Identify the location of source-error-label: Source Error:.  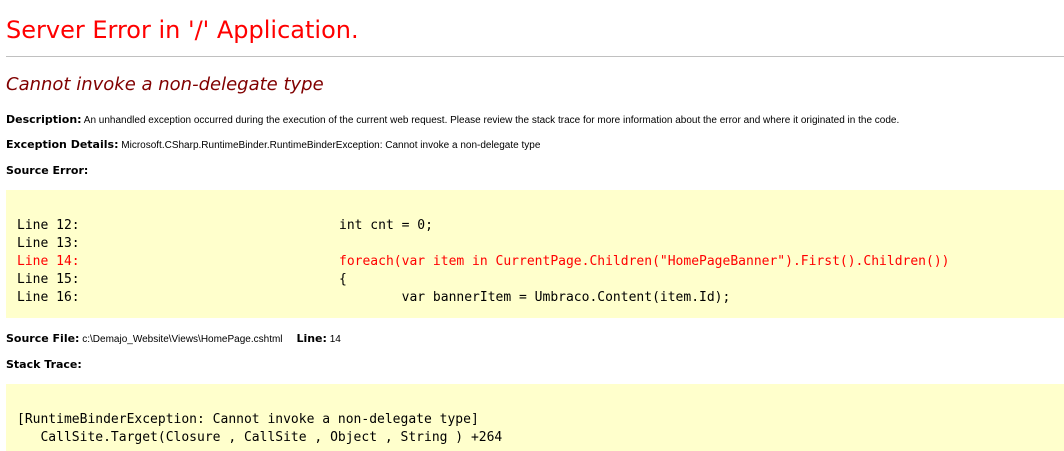
(47, 170).